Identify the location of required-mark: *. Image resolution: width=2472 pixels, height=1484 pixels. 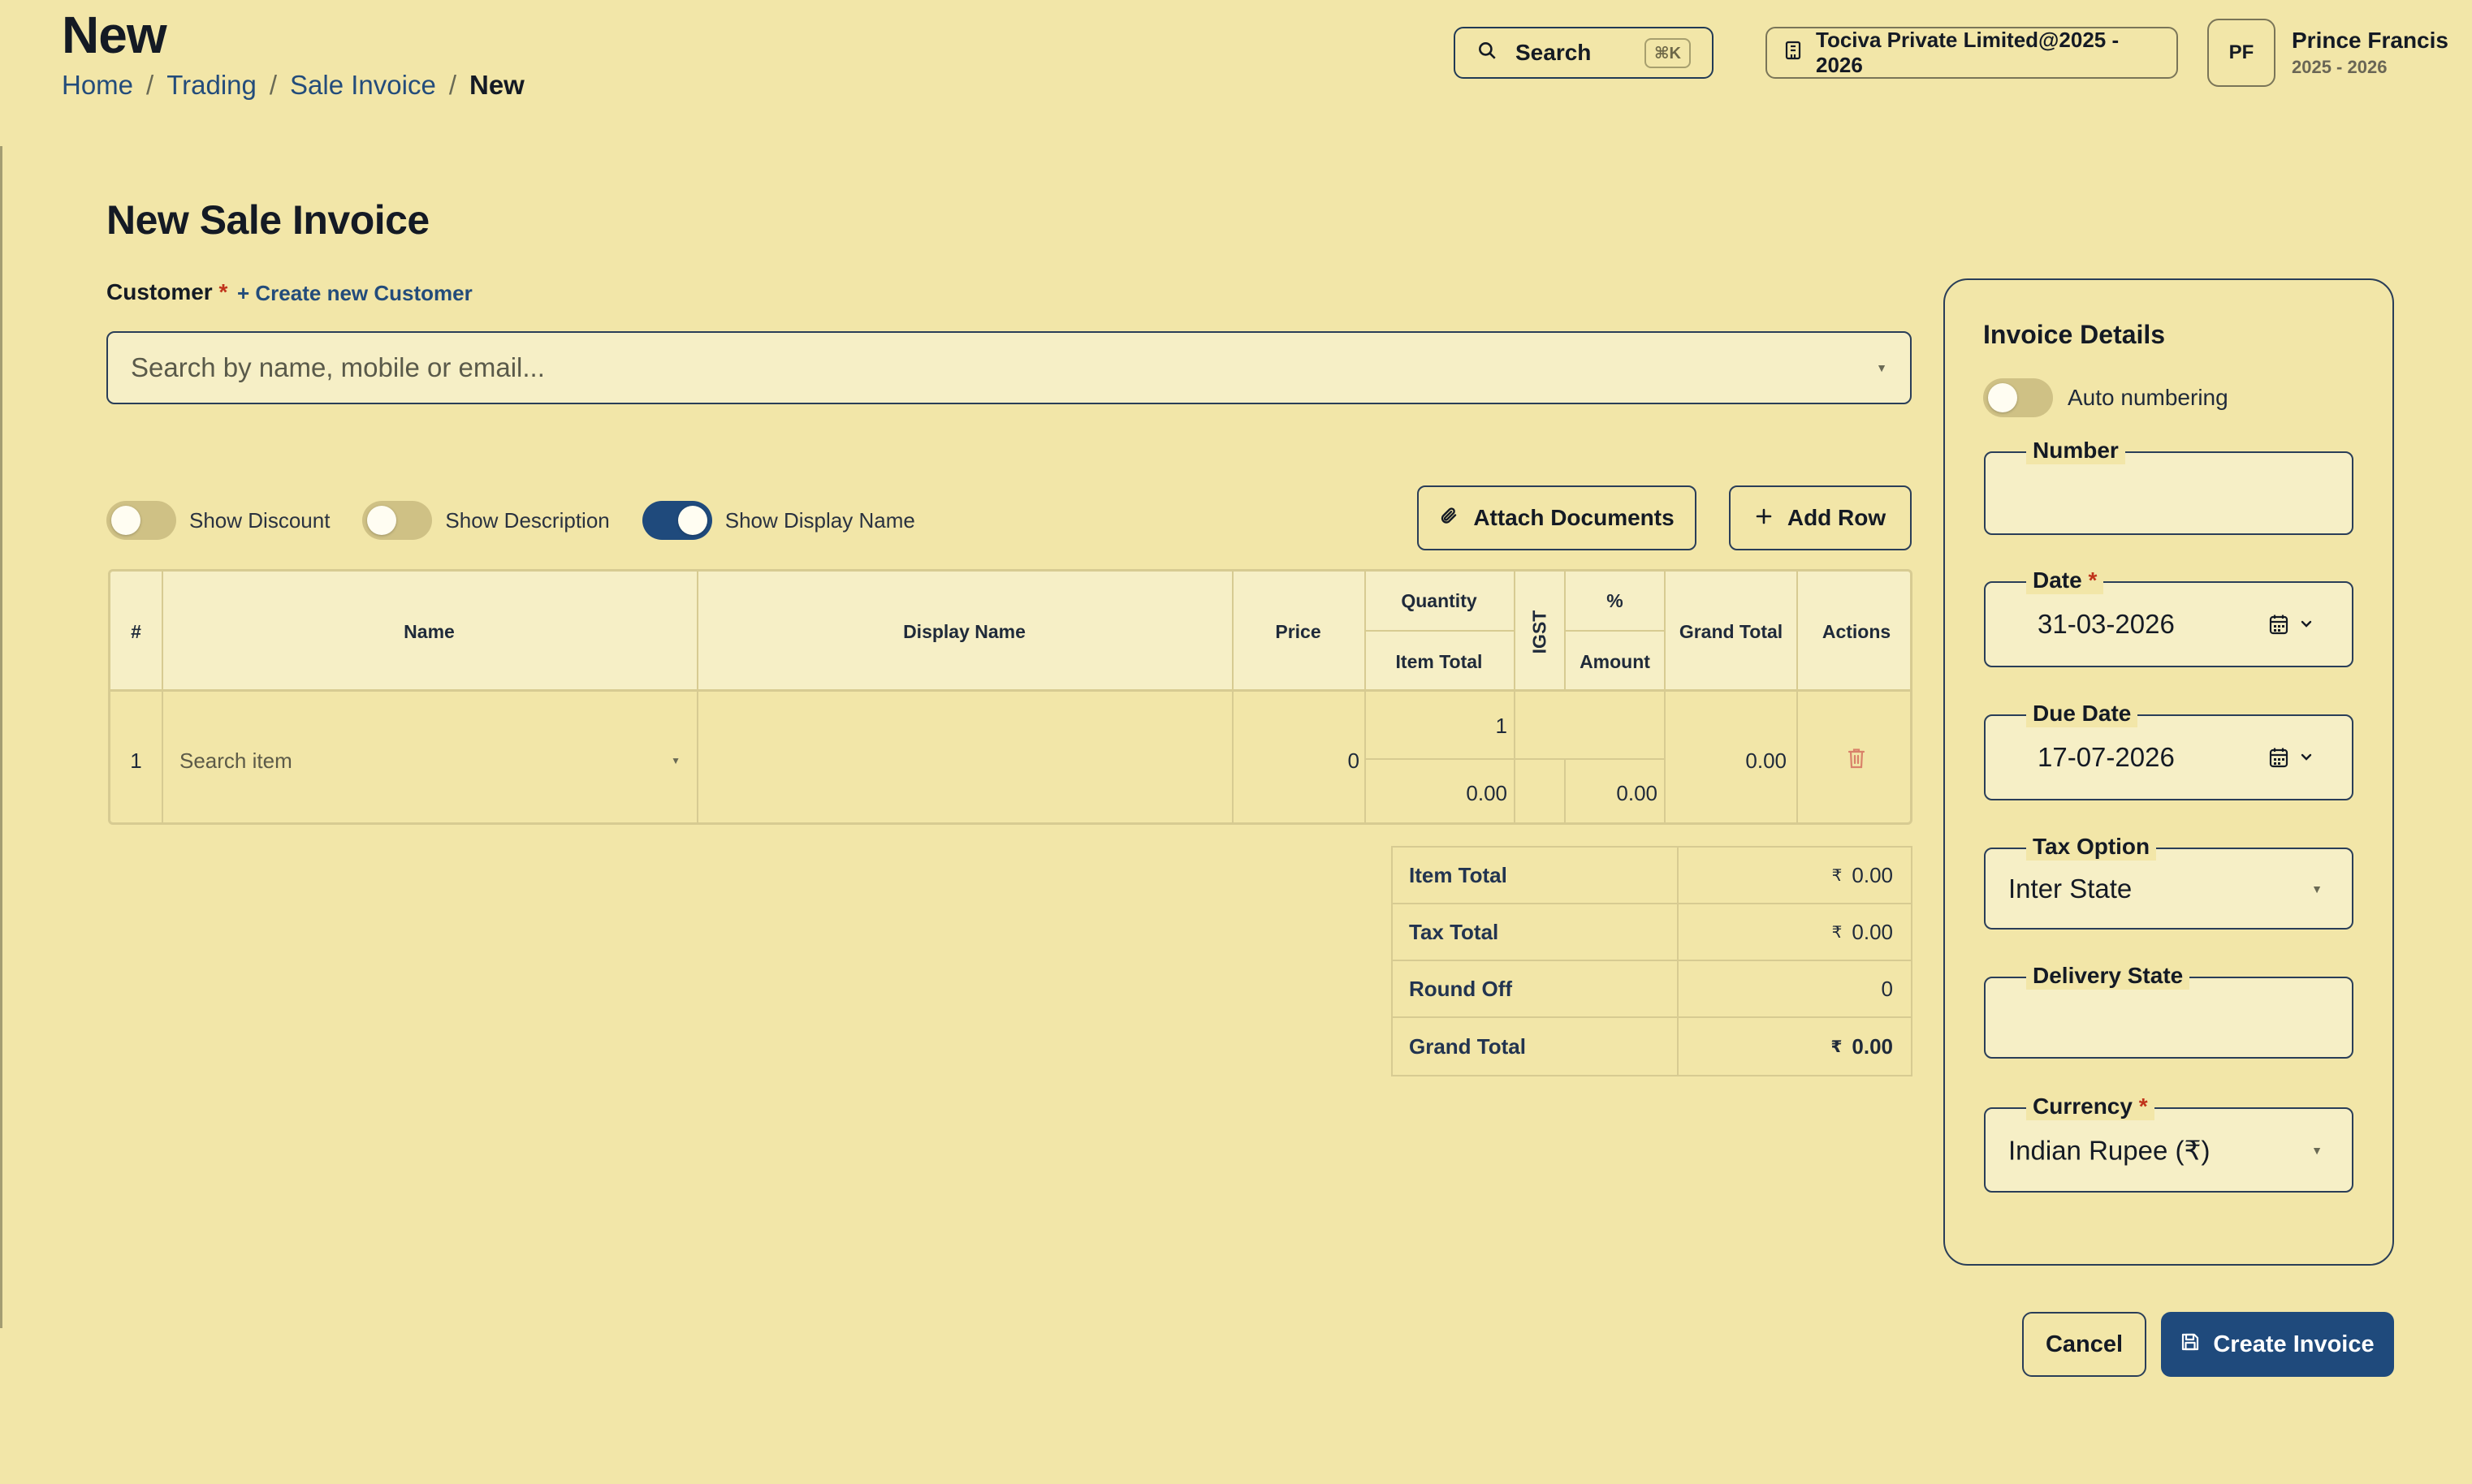
(223, 291).